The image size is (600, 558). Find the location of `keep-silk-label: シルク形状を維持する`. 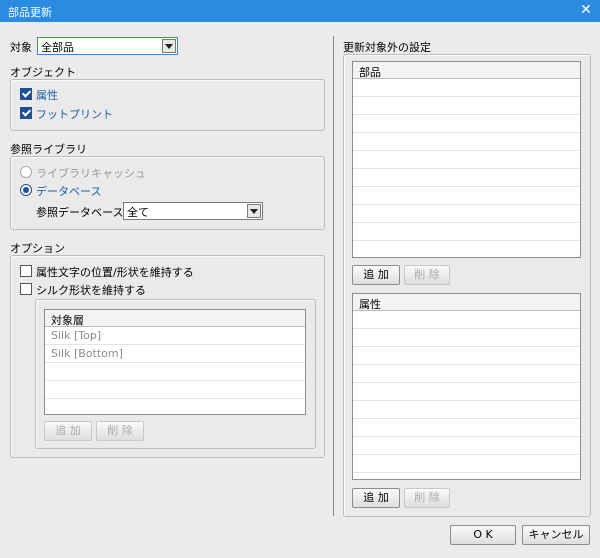

keep-silk-label: シルク形状を維持する is located at coordinates (91, 290).